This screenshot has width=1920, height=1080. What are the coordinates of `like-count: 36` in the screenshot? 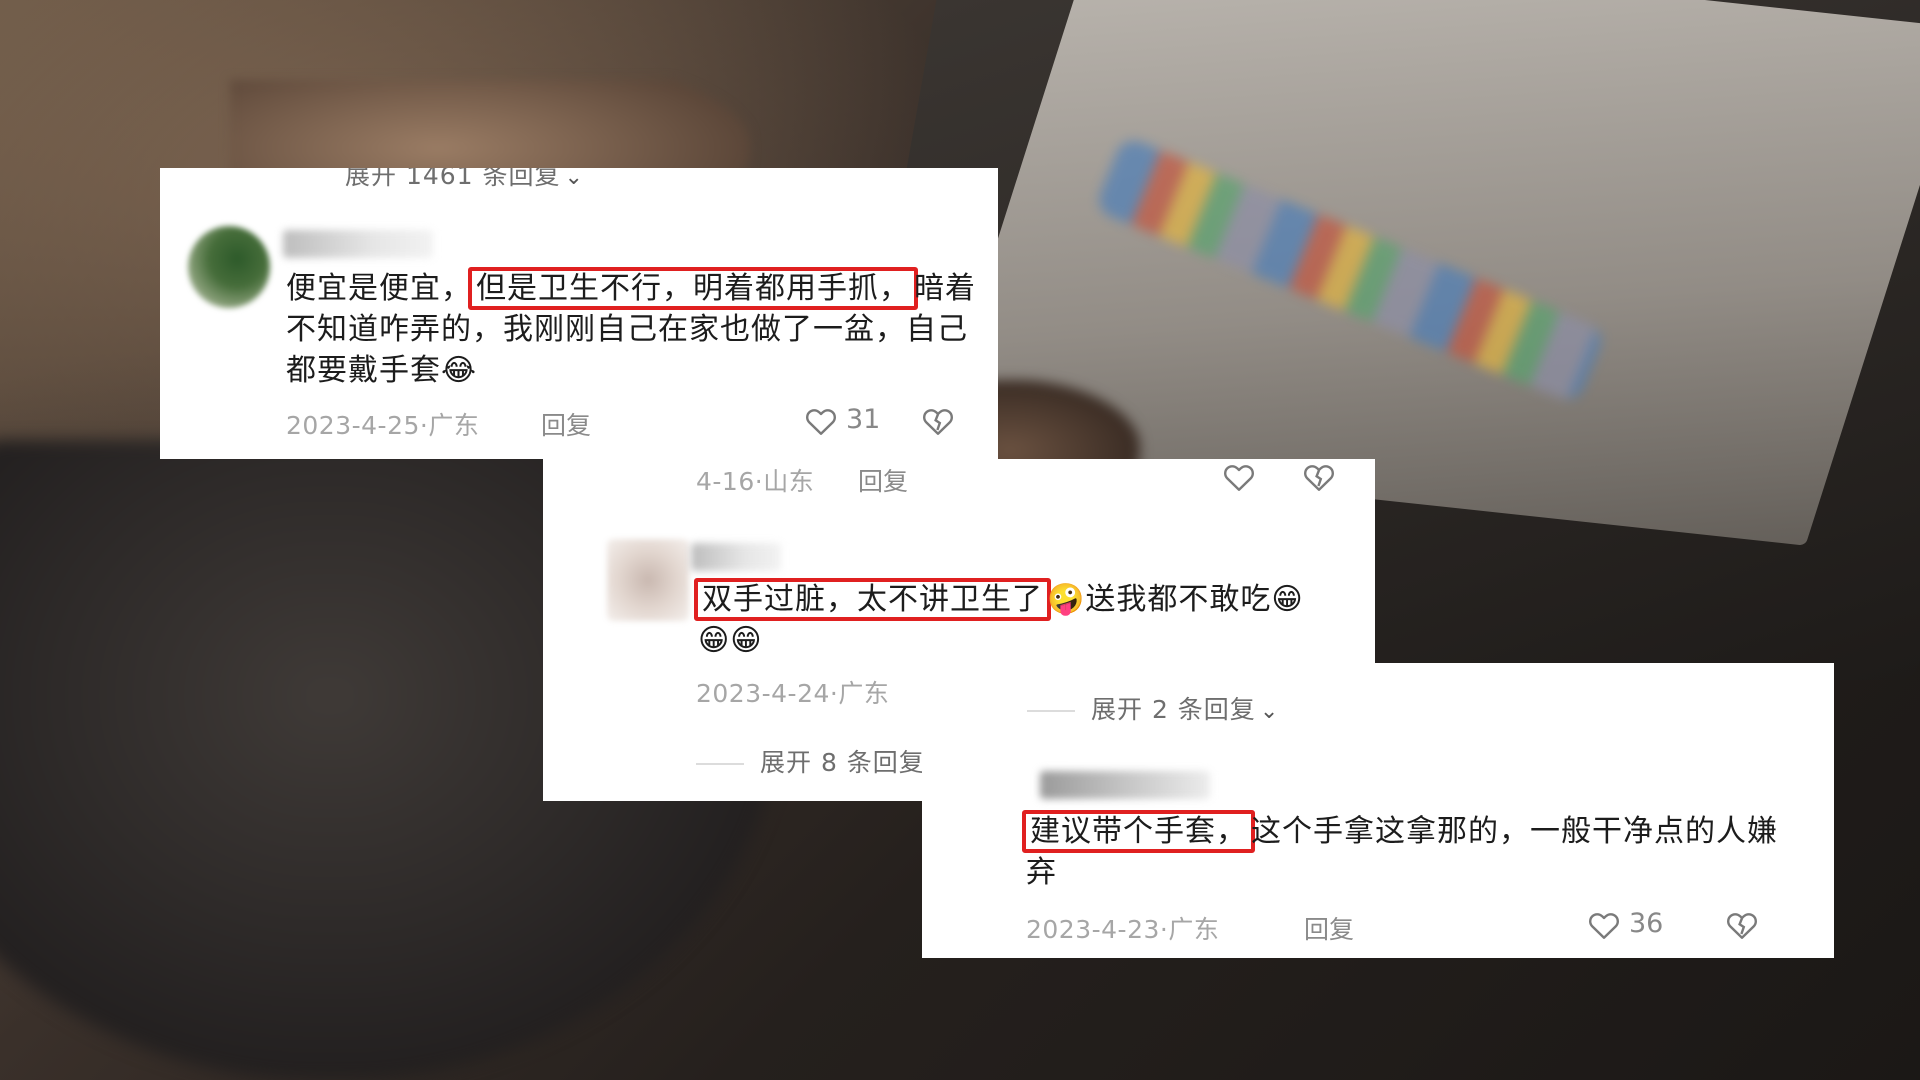 It's located at (1646, 923).